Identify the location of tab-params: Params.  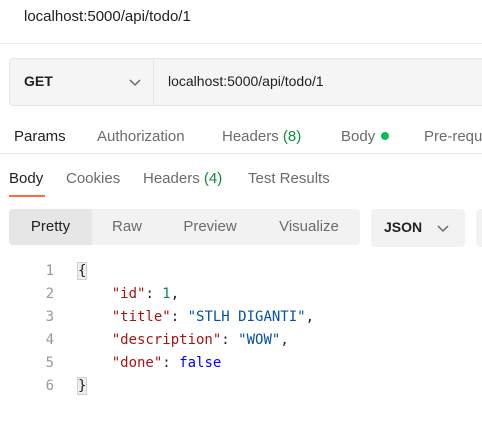
(40, 136).